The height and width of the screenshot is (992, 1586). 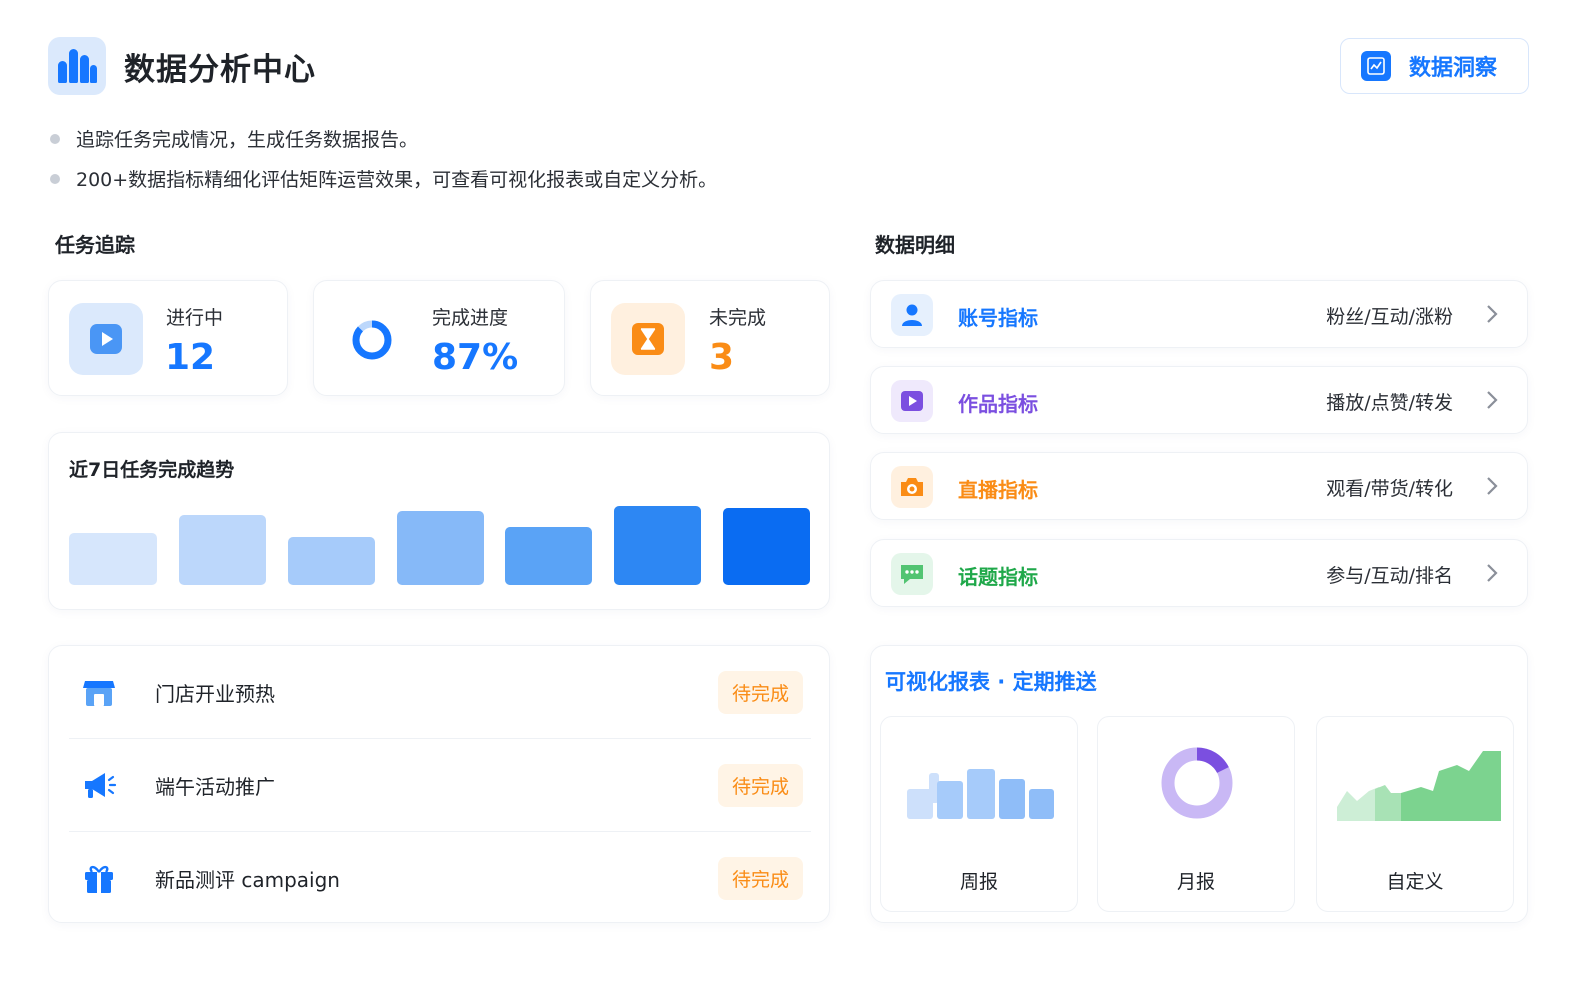 I want to click on description-text: 200+数据指标精细化评估矩阵运营效果，可查看可视化报表或自定义分析。, so click(x=397, y=180).